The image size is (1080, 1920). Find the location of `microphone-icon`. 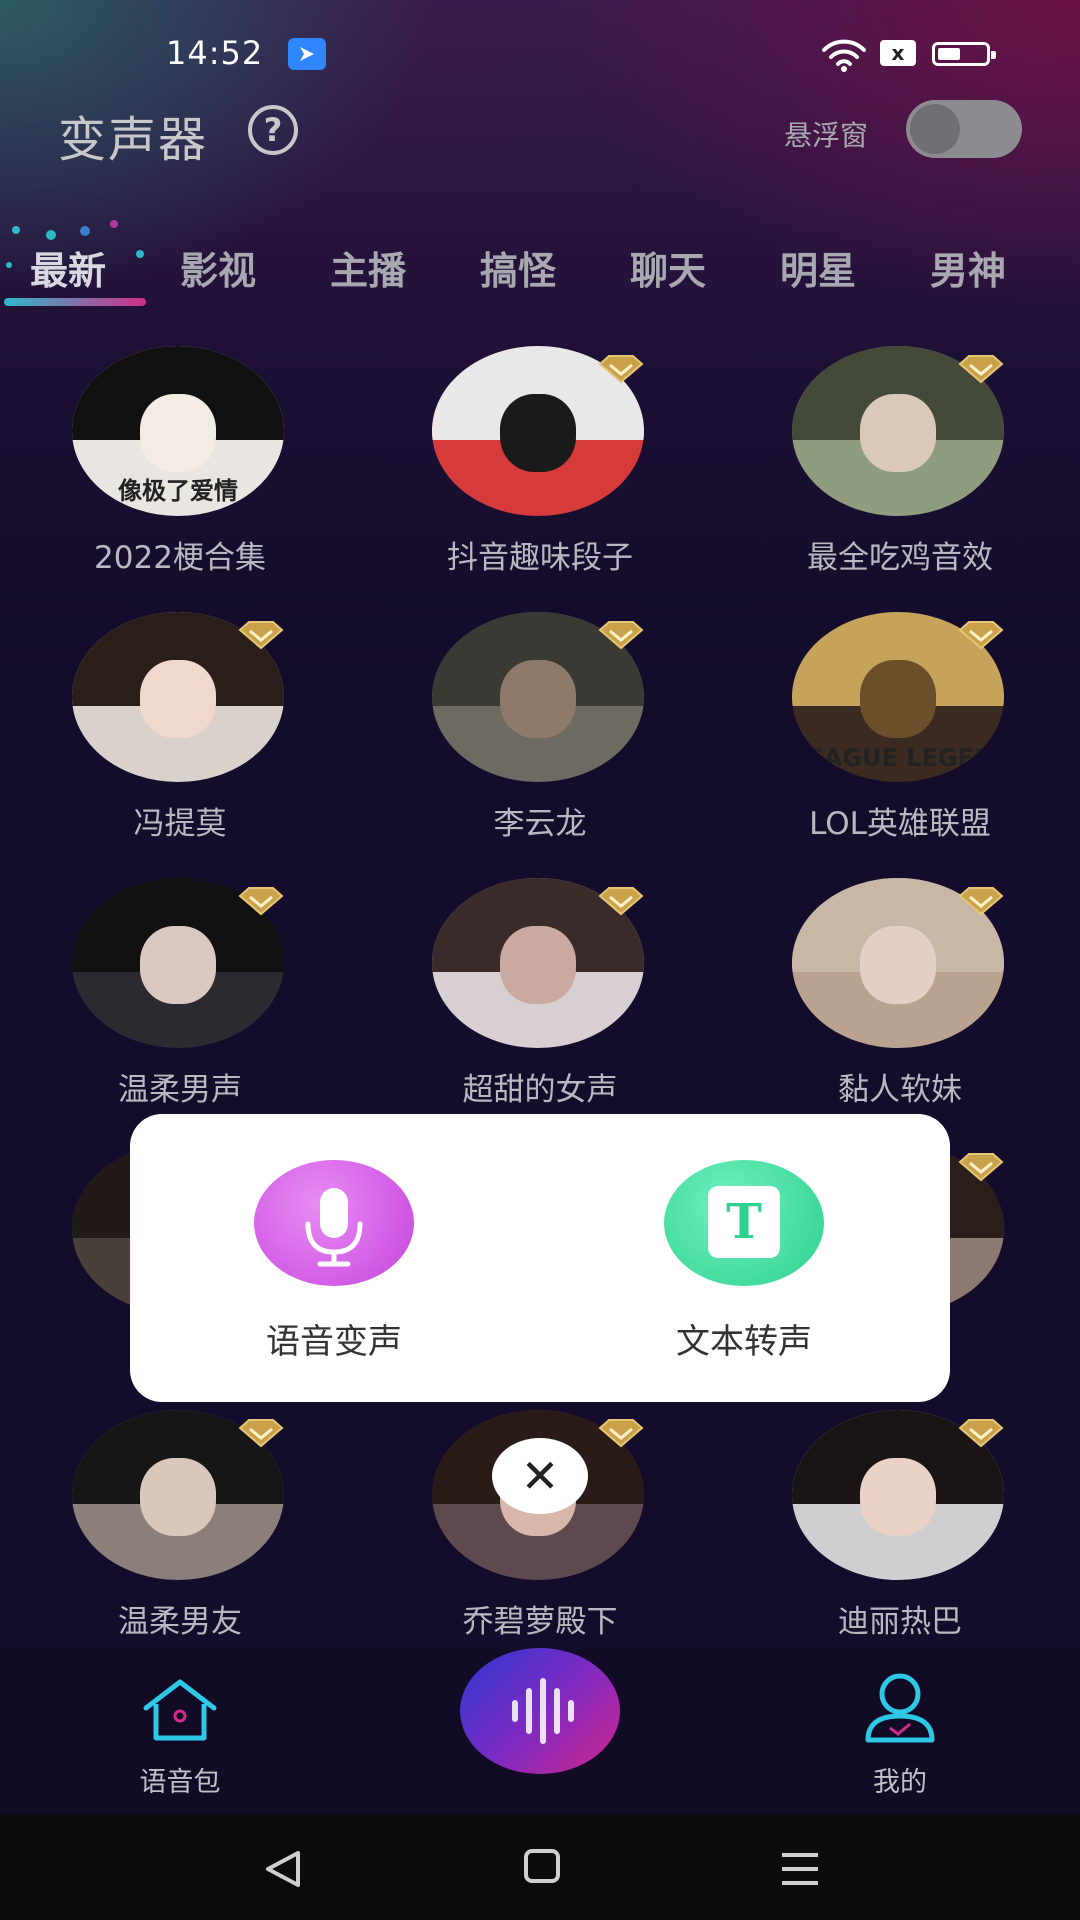

microphone-icon is located at coordinates (334, 1227).